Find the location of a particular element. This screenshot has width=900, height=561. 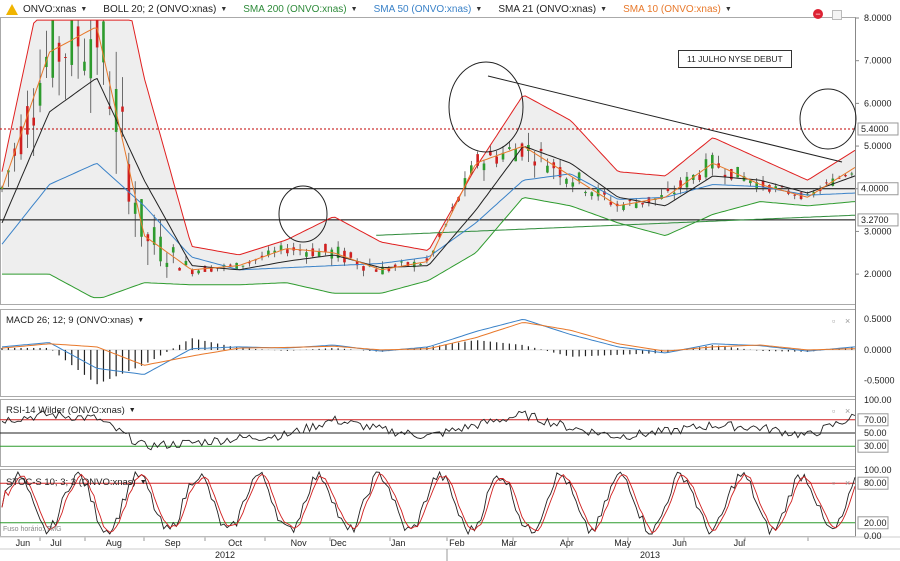

price-tick-label: 3.0000 is located at coordinates (878, 231).